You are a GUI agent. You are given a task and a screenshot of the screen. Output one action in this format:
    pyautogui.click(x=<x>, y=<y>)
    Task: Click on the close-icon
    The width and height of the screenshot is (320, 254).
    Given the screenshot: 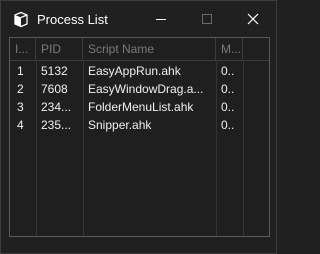 What is the action you would take?
    pyautogui.click(x=253, y=19)
    